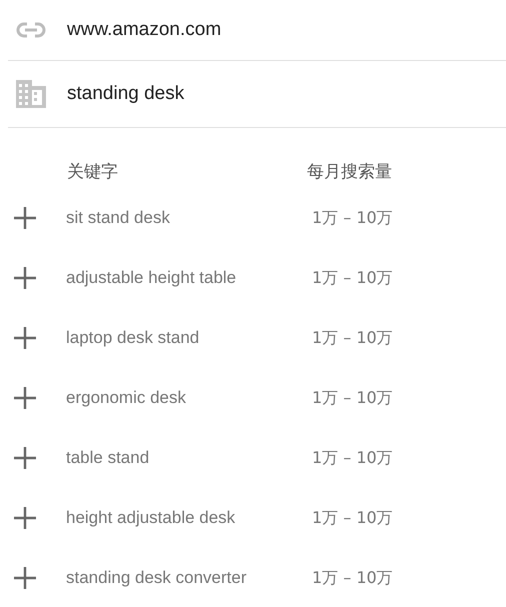 The width and height of the screenshot is (506, 607). What do you see at coordinates (257, 94) in the screenshot?
I see `product-field: standing desk` at bounding box center [257, 94].